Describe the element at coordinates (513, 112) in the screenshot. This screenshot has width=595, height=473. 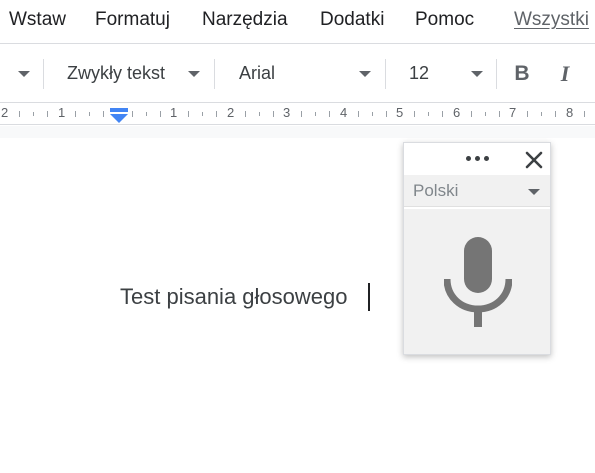
I see `ruler-number: 7` at that location.